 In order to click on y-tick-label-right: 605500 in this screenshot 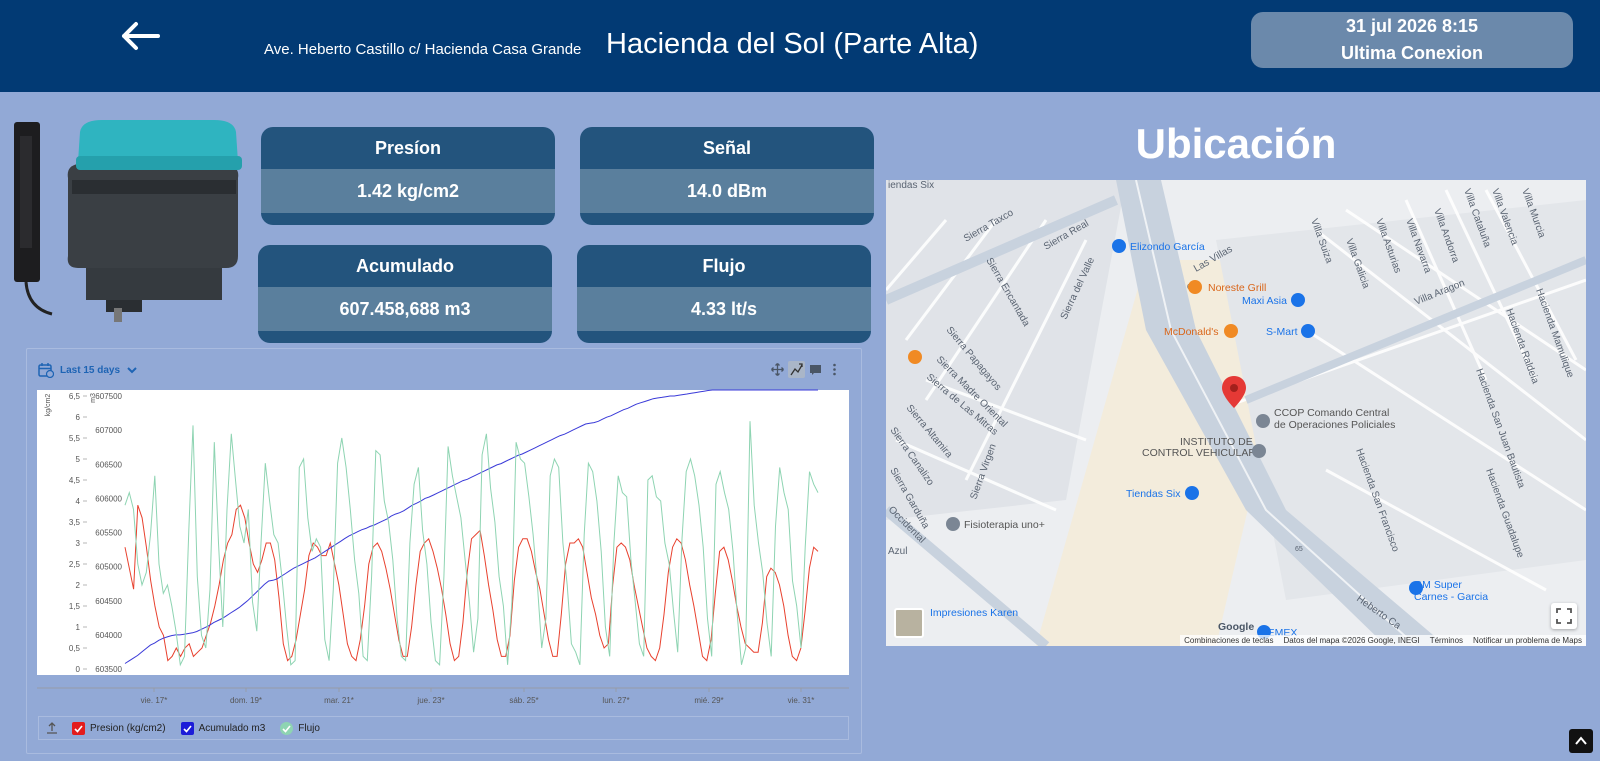, I will do `click(108, 533)`.